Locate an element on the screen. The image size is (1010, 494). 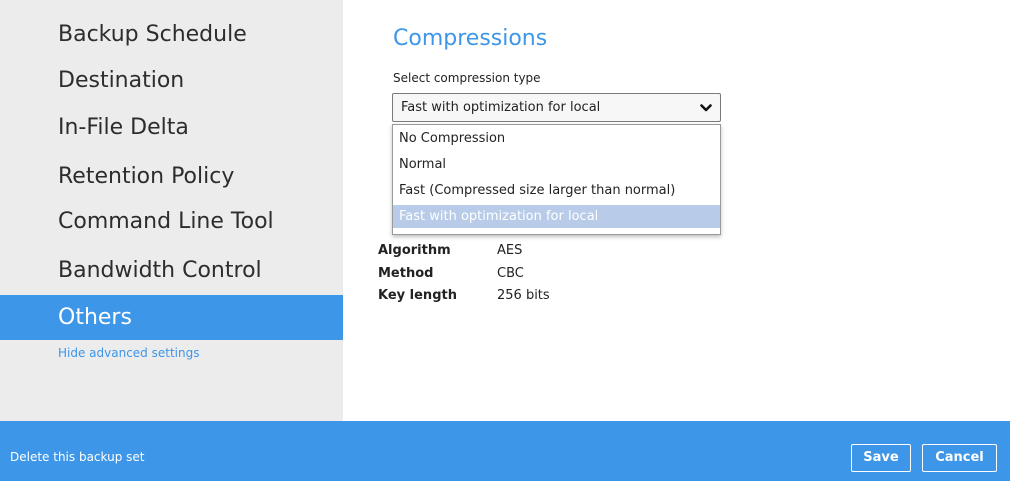
sidebar-item-command-line-tool: Command Line Tool is located at coordinates (171, 221).